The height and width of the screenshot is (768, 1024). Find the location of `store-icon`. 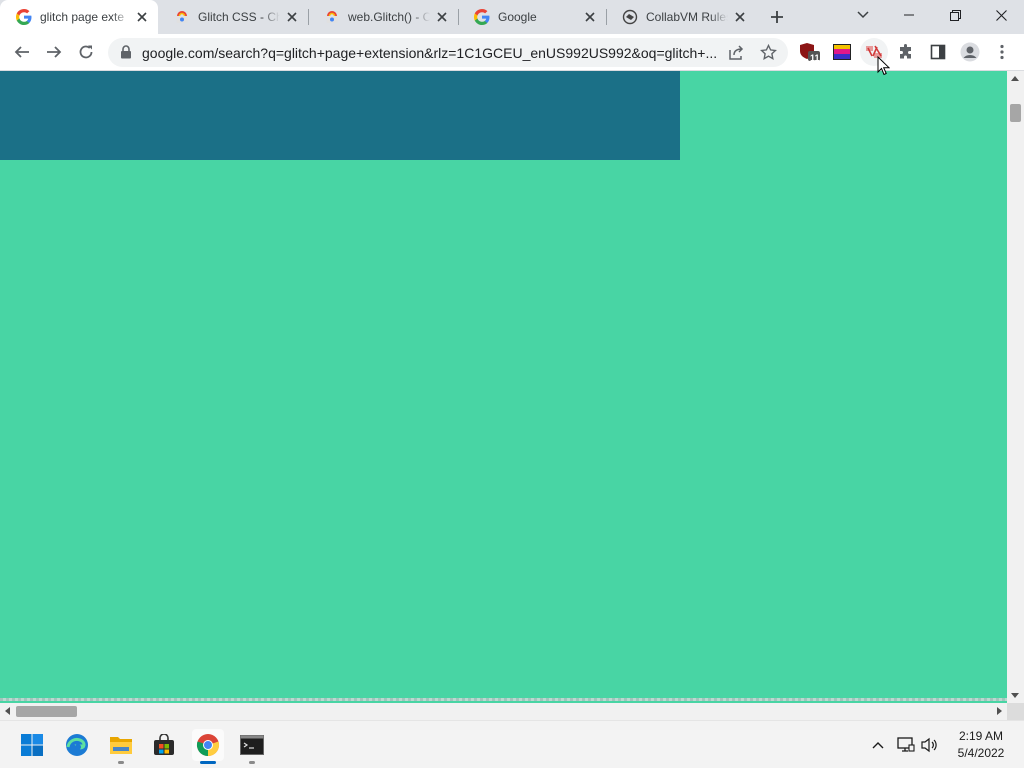

store-icon is located at coordinates (164, 745).